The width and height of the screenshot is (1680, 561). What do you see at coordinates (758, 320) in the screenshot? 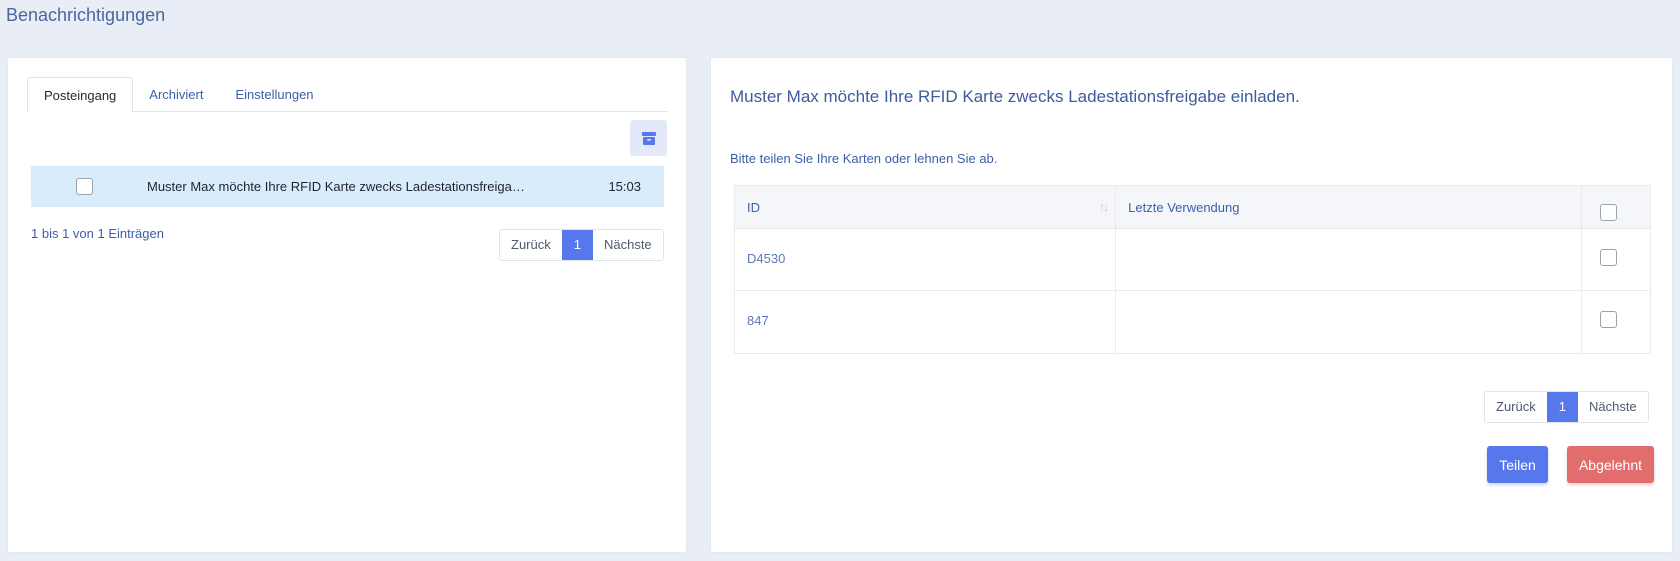
I see `card-id: 847` at bounding box center [758, 320].